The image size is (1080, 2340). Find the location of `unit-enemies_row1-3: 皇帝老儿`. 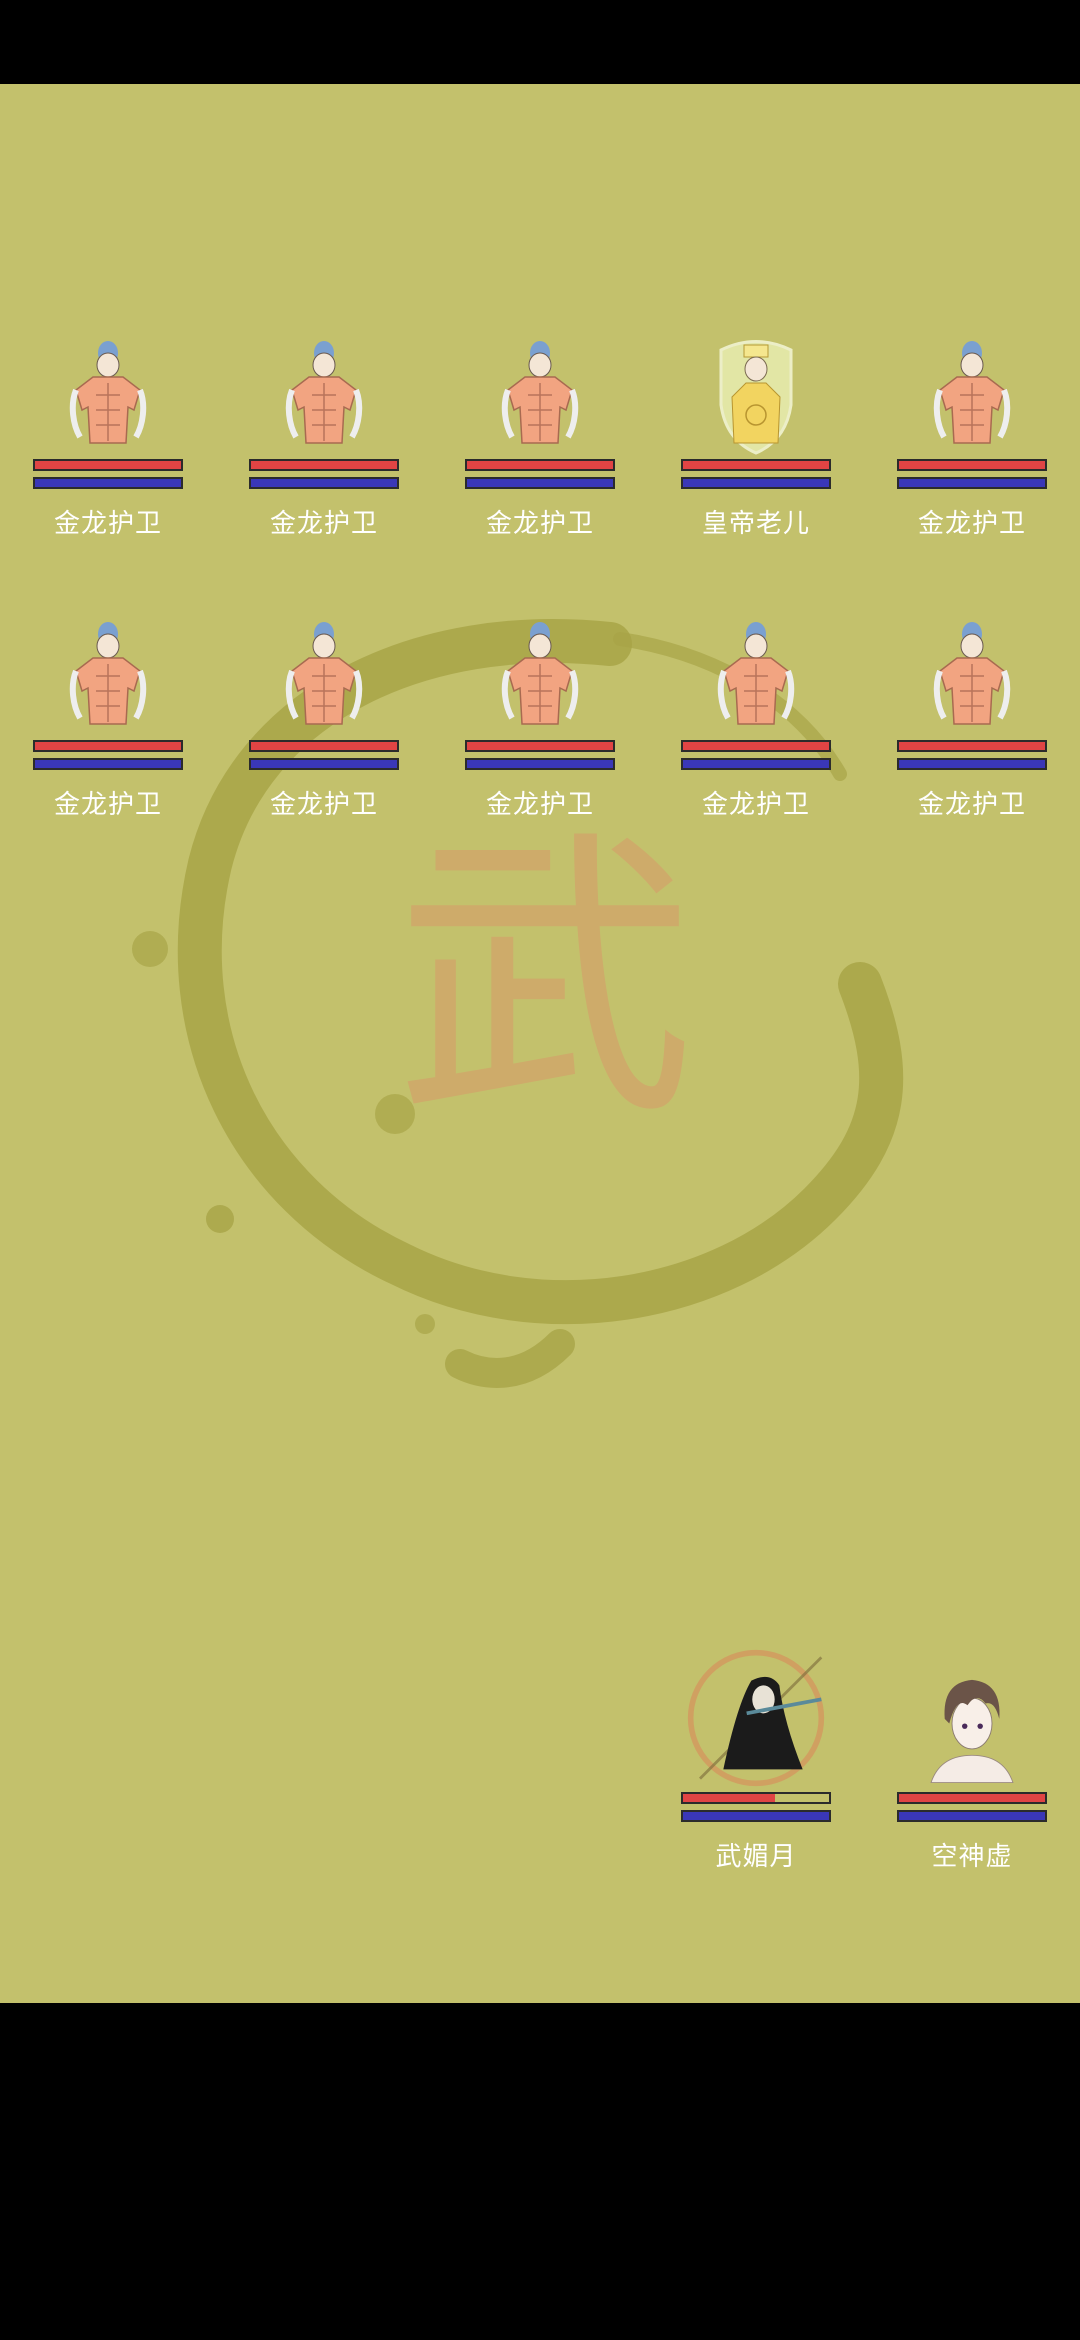

unit-enemies_row1-3: 皇帝老儿 is located at coordinates (756, 455).